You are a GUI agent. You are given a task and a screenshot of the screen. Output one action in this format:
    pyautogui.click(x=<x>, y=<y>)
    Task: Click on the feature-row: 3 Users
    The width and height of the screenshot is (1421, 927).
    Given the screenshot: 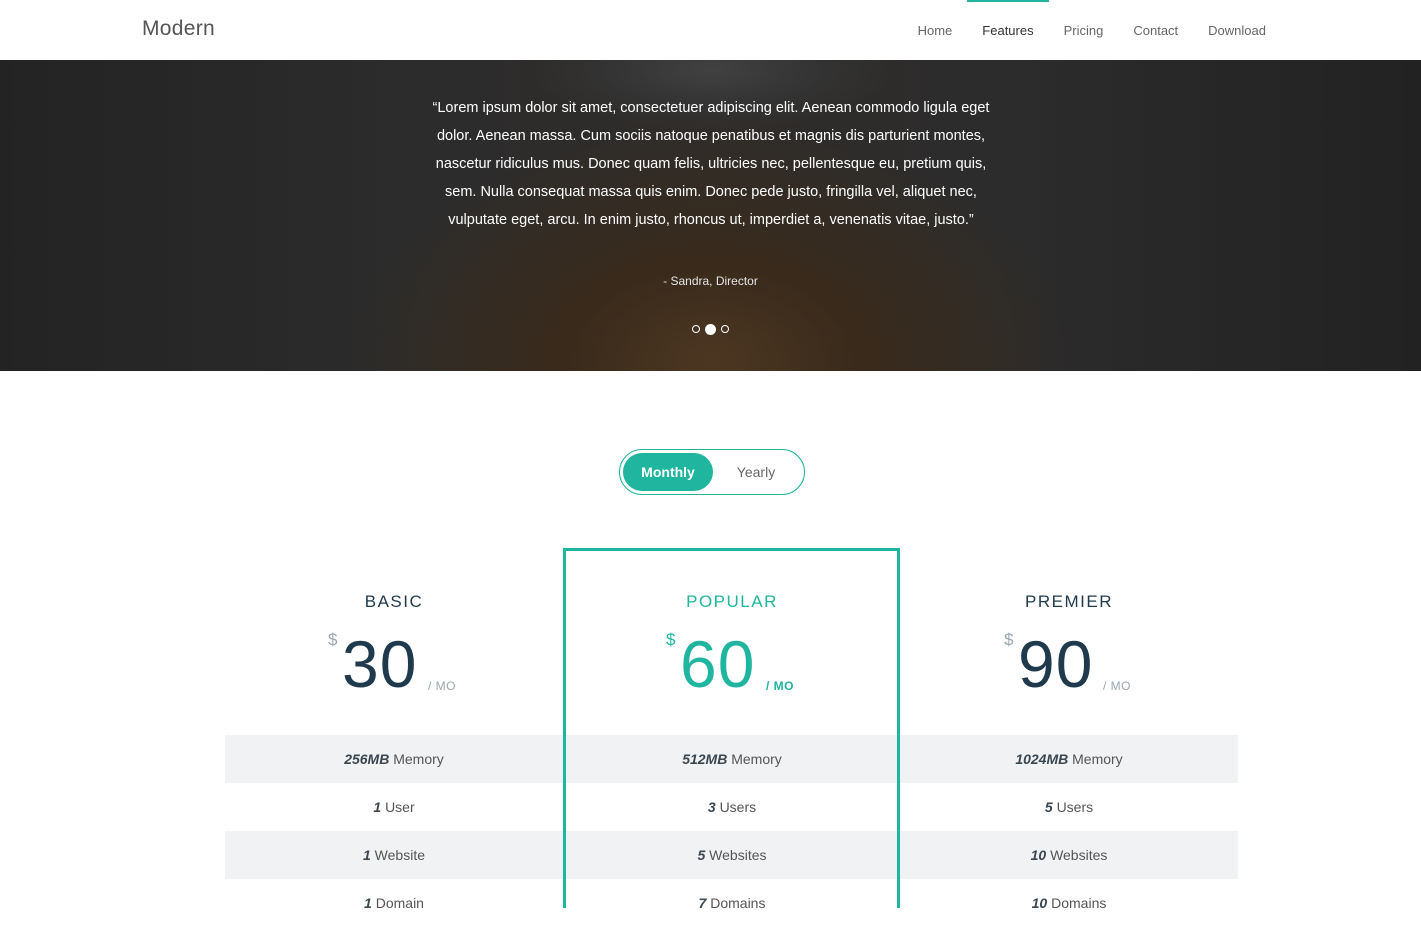 What is the action you would take?
    pyautogui.click(x=732, y=807)
    